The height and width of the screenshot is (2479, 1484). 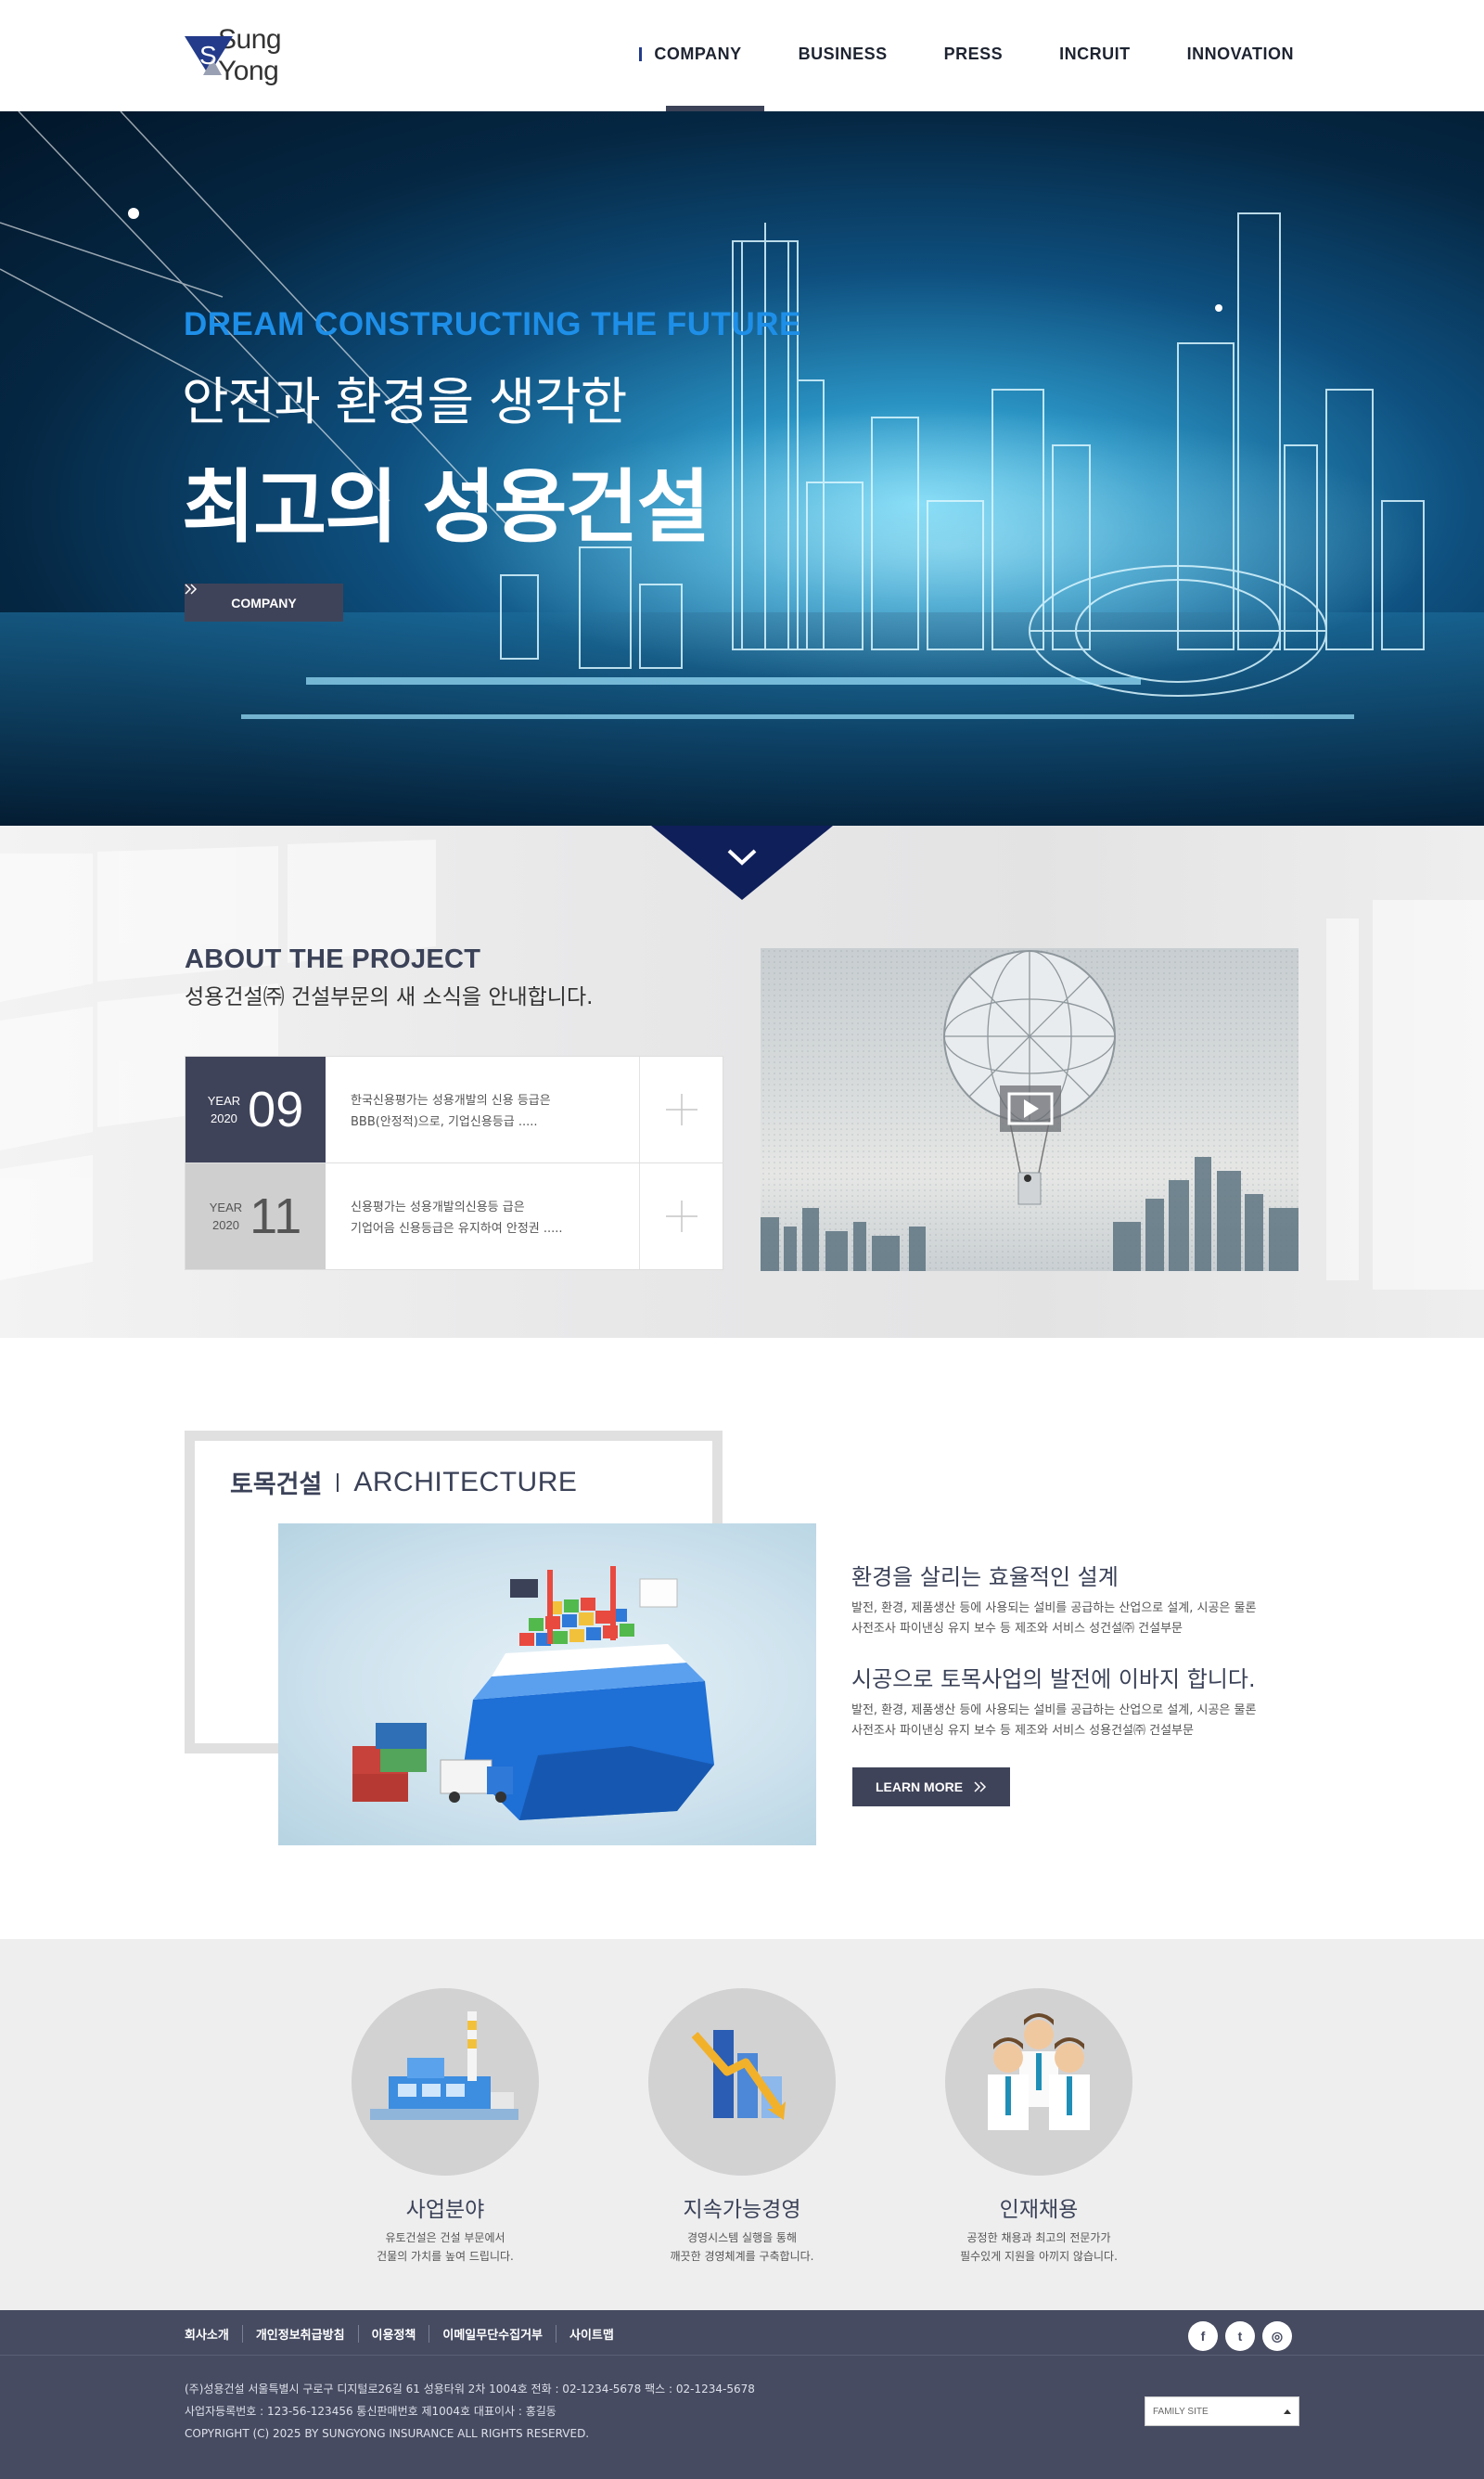 I want to click on news-day: 09, so click(x=276, y=1109).